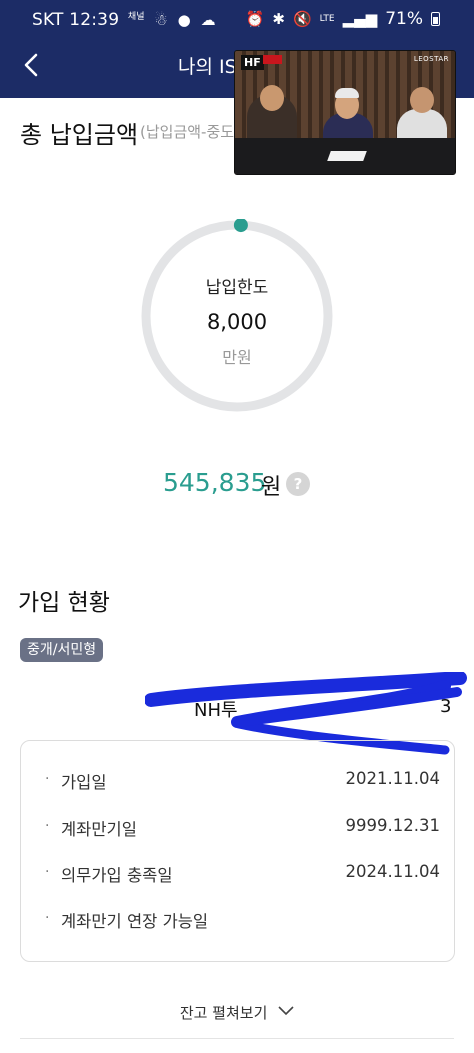 The width and height of the screenshot is (474, 1053). Describe the element at coordinates (272, 98) in the screenshot. I see `person-left-head` at that location.